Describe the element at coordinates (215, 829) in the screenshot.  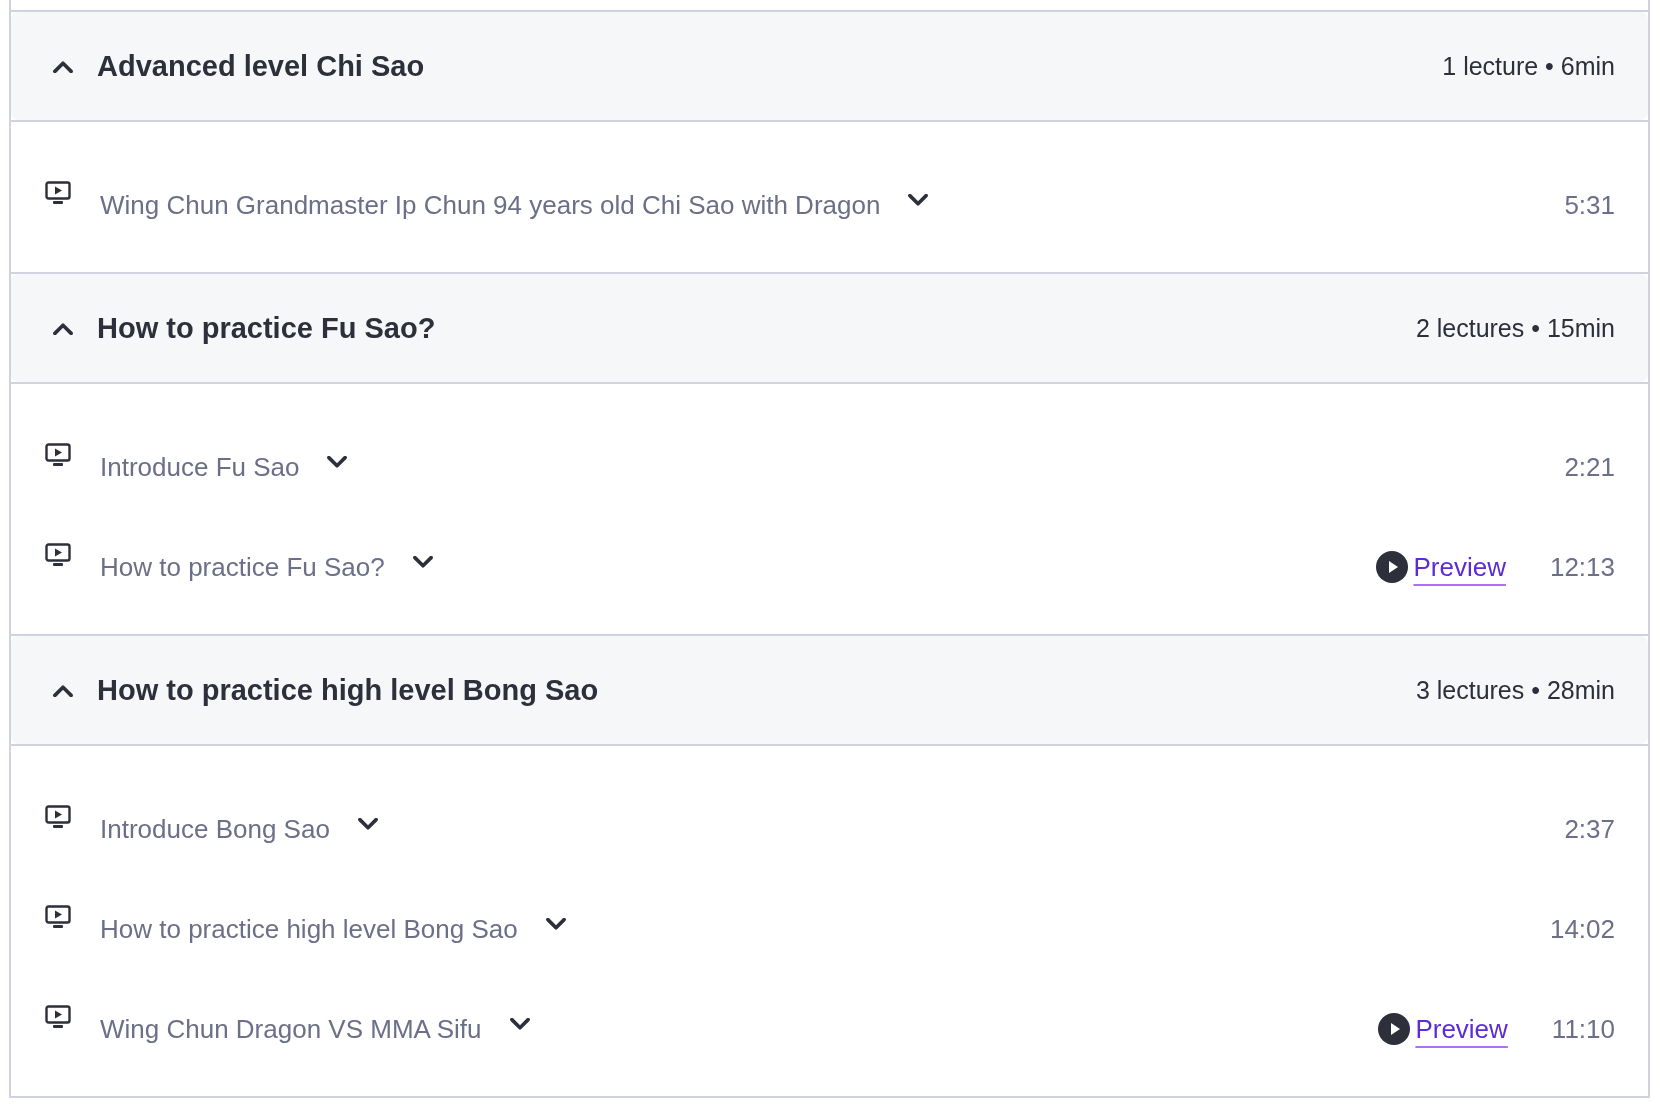
I see `lecture-title: Introduce Bong Sao` at that location.